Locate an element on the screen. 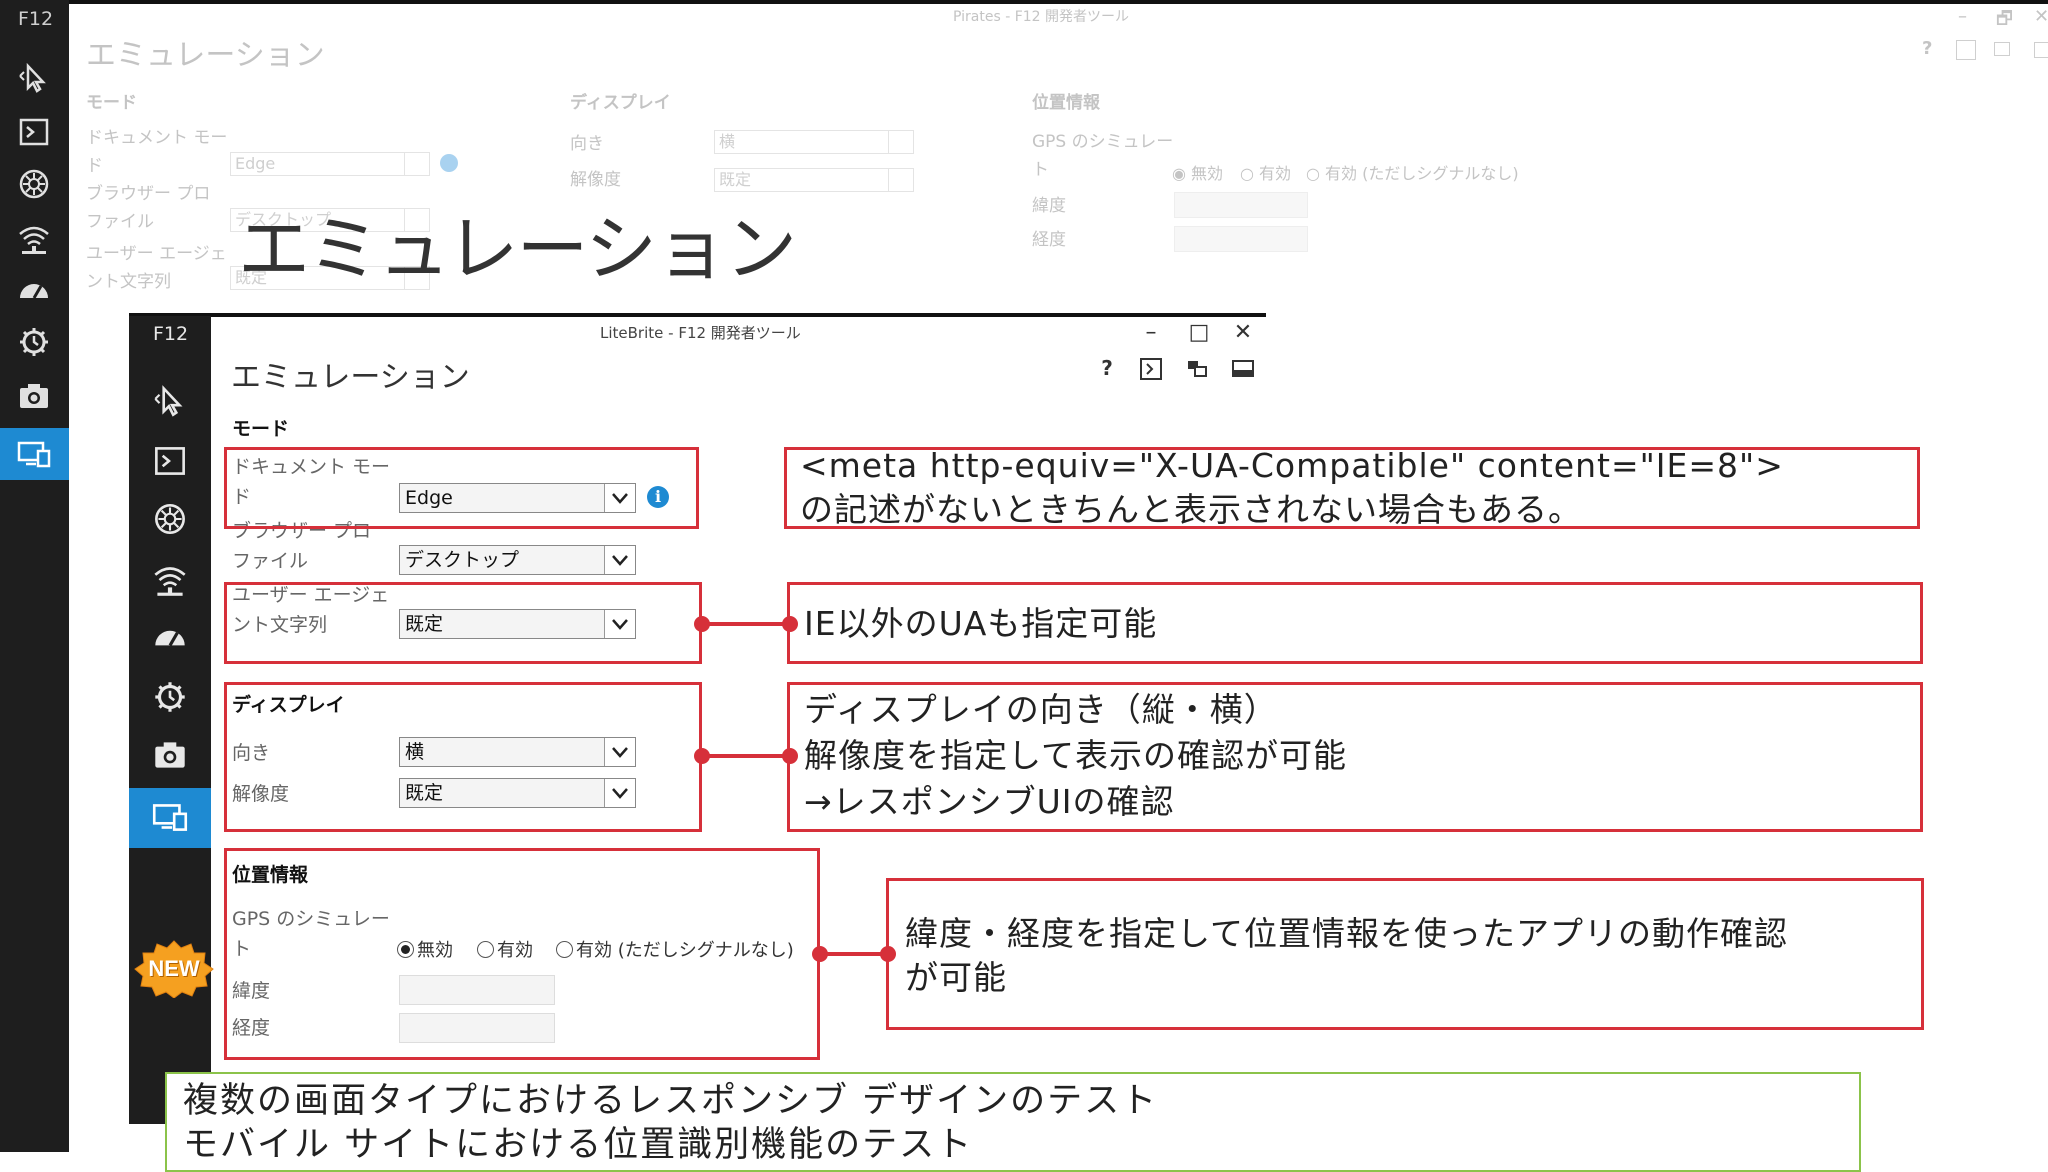  background-page-title: エミュレーション is located at coordinates (205, 55).